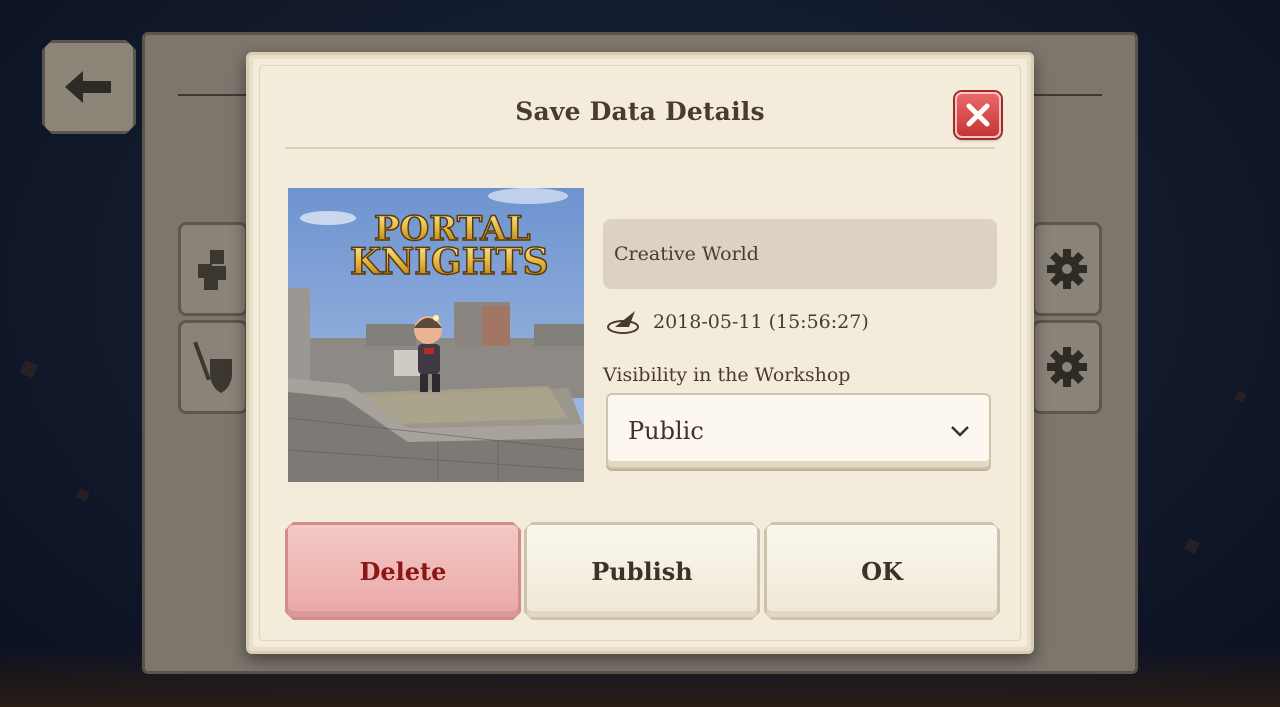 The image size is (1280, 707). What do you see at coordinates (727, 375) in the screenshot?
I see `visibility-label: Visibility in the Workshop` at bounding box center [727, 375].